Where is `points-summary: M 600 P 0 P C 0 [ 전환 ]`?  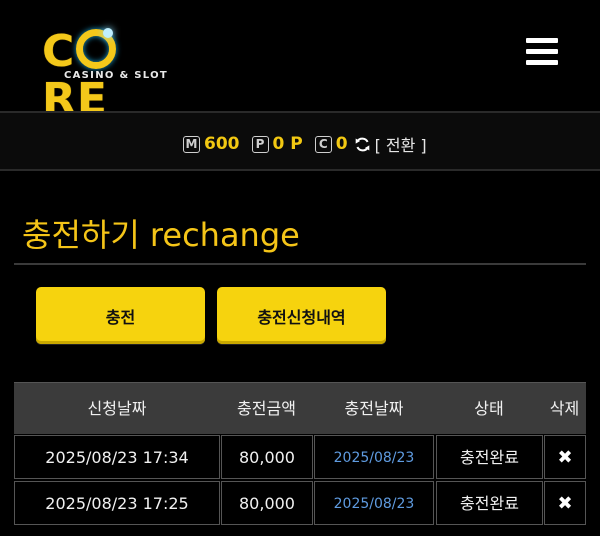 points-summary: M 600 P 0 P C 0 [ 전환 ] is located at coordinates (305, 144).